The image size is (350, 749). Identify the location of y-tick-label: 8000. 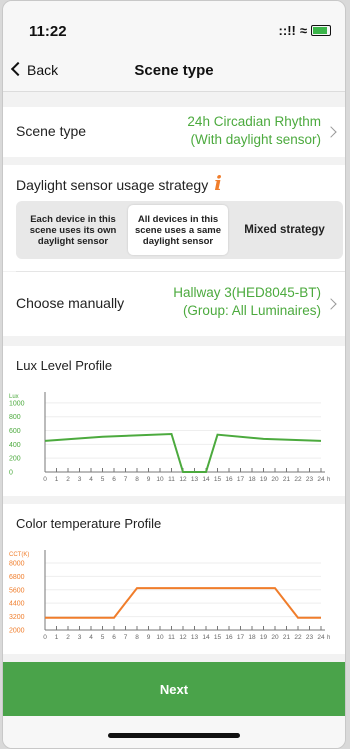
(17, 563).